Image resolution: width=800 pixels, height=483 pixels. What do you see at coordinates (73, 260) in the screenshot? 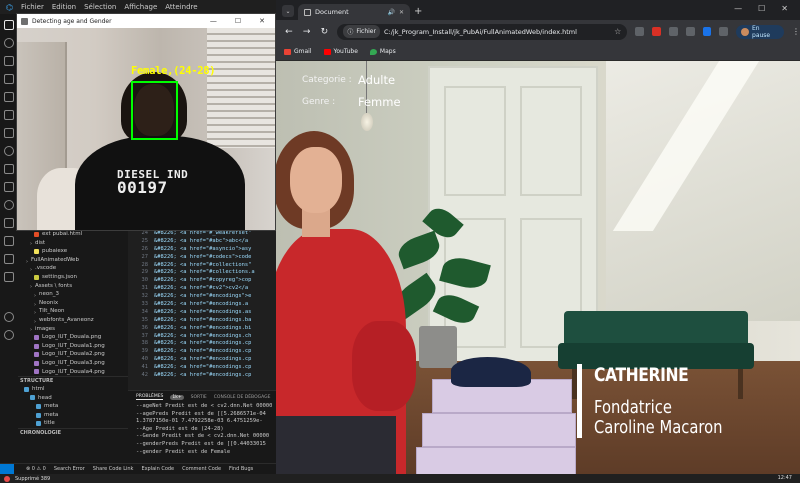
I see `tree-item: › FullAnimatedWeb` at bounding box center [73, 260].